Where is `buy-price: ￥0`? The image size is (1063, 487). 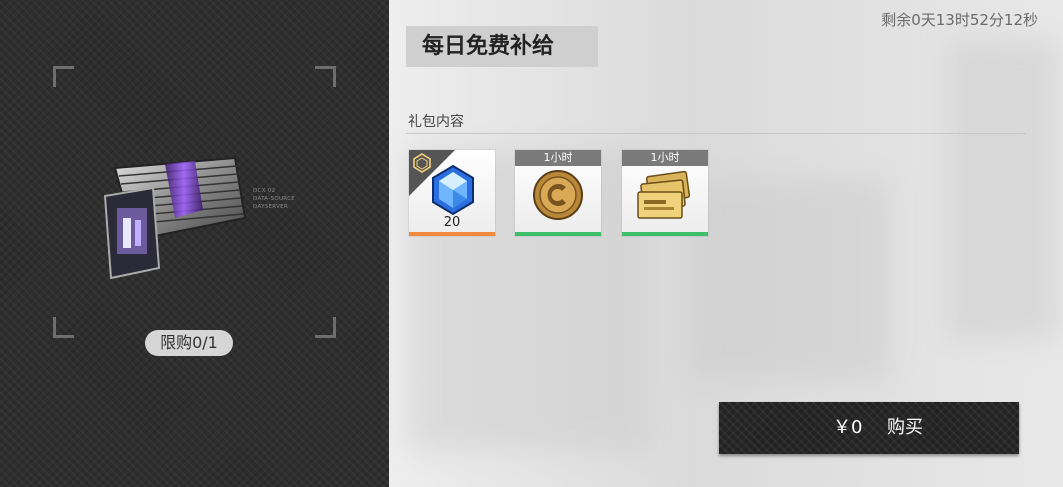 buy-price: ￥0 is located at coordinates (848, 427).